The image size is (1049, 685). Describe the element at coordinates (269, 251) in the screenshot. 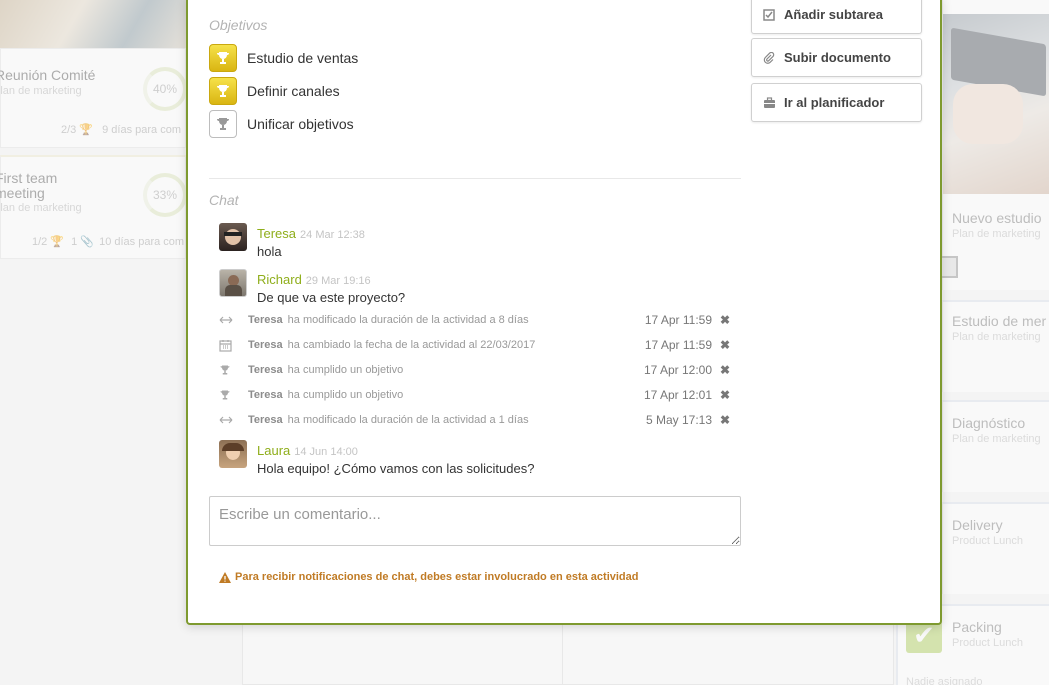

I see `message-text: hola` at that location.